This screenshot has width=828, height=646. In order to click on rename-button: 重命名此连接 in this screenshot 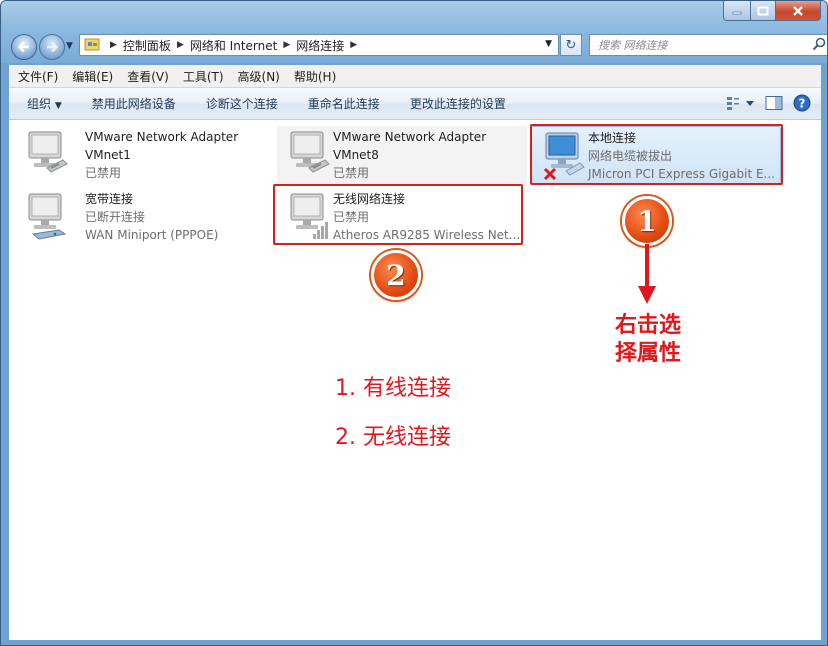, I will do `click(344, 103)`.